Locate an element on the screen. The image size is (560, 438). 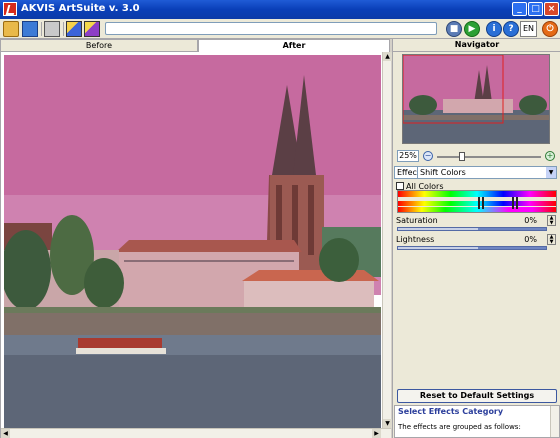
help-scrollbar is located at coordinates (554, 421).